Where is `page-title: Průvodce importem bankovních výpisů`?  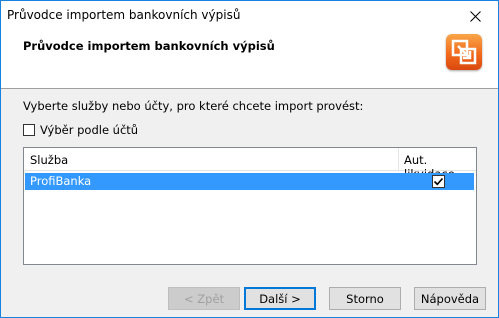 page-title: Průvodce importem bankovních výpisů is located at coordinates (149, 46).